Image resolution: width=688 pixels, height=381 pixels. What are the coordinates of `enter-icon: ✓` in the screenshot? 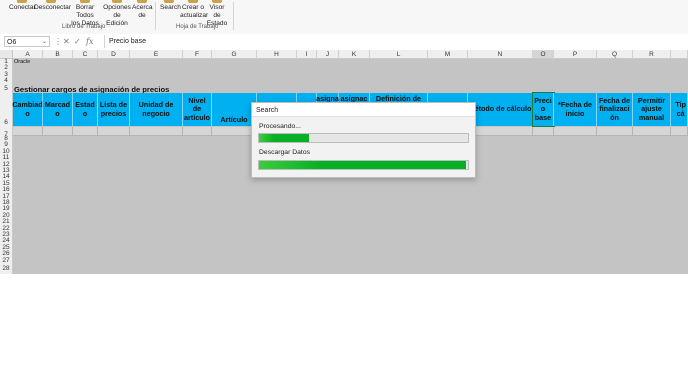 It's located at (77, 41).